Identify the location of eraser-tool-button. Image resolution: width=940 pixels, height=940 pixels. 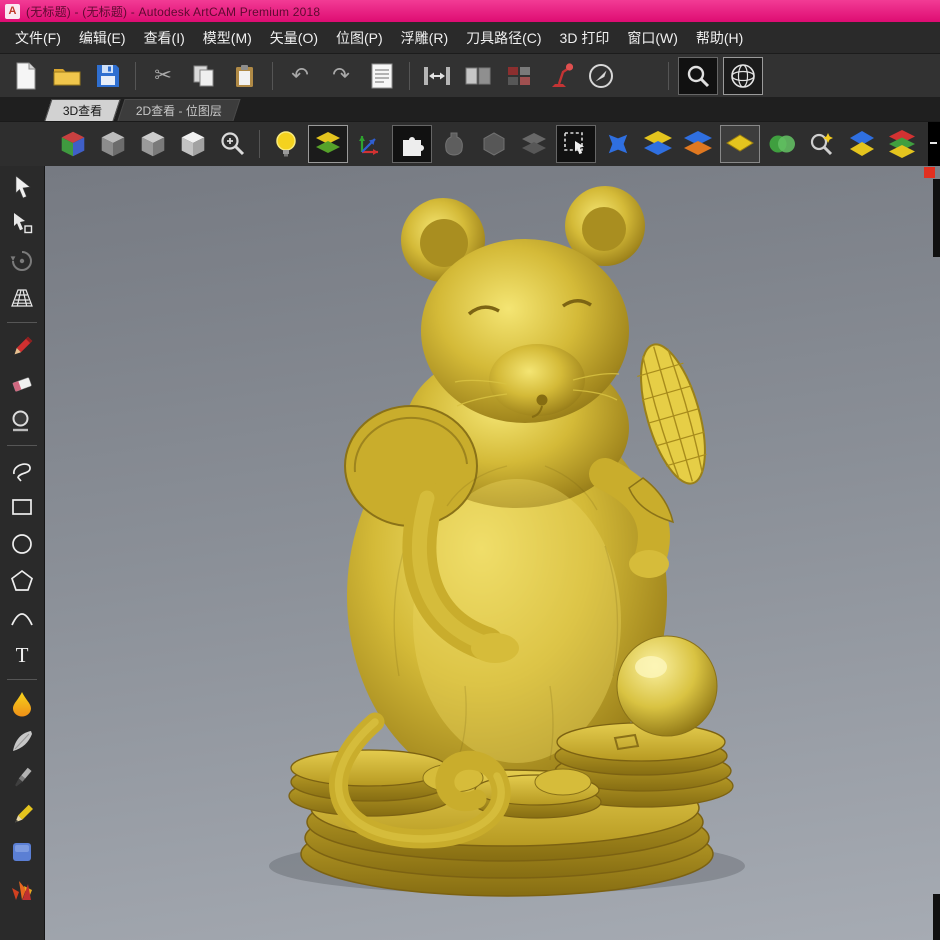
(22, 384).